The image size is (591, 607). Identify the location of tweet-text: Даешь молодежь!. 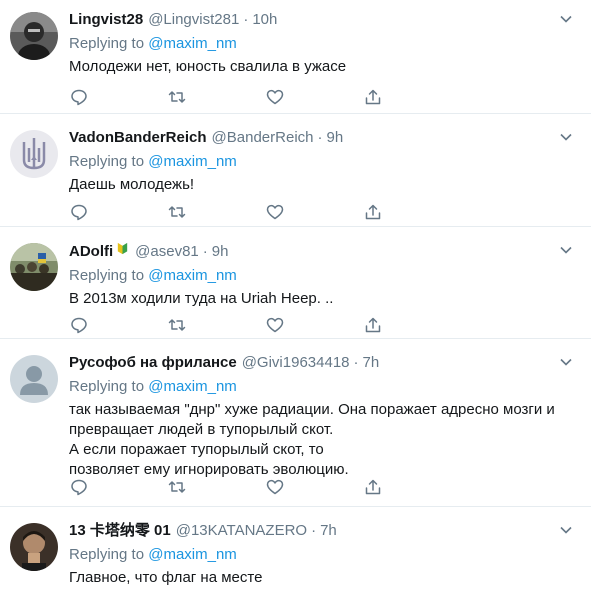
(323, 185).